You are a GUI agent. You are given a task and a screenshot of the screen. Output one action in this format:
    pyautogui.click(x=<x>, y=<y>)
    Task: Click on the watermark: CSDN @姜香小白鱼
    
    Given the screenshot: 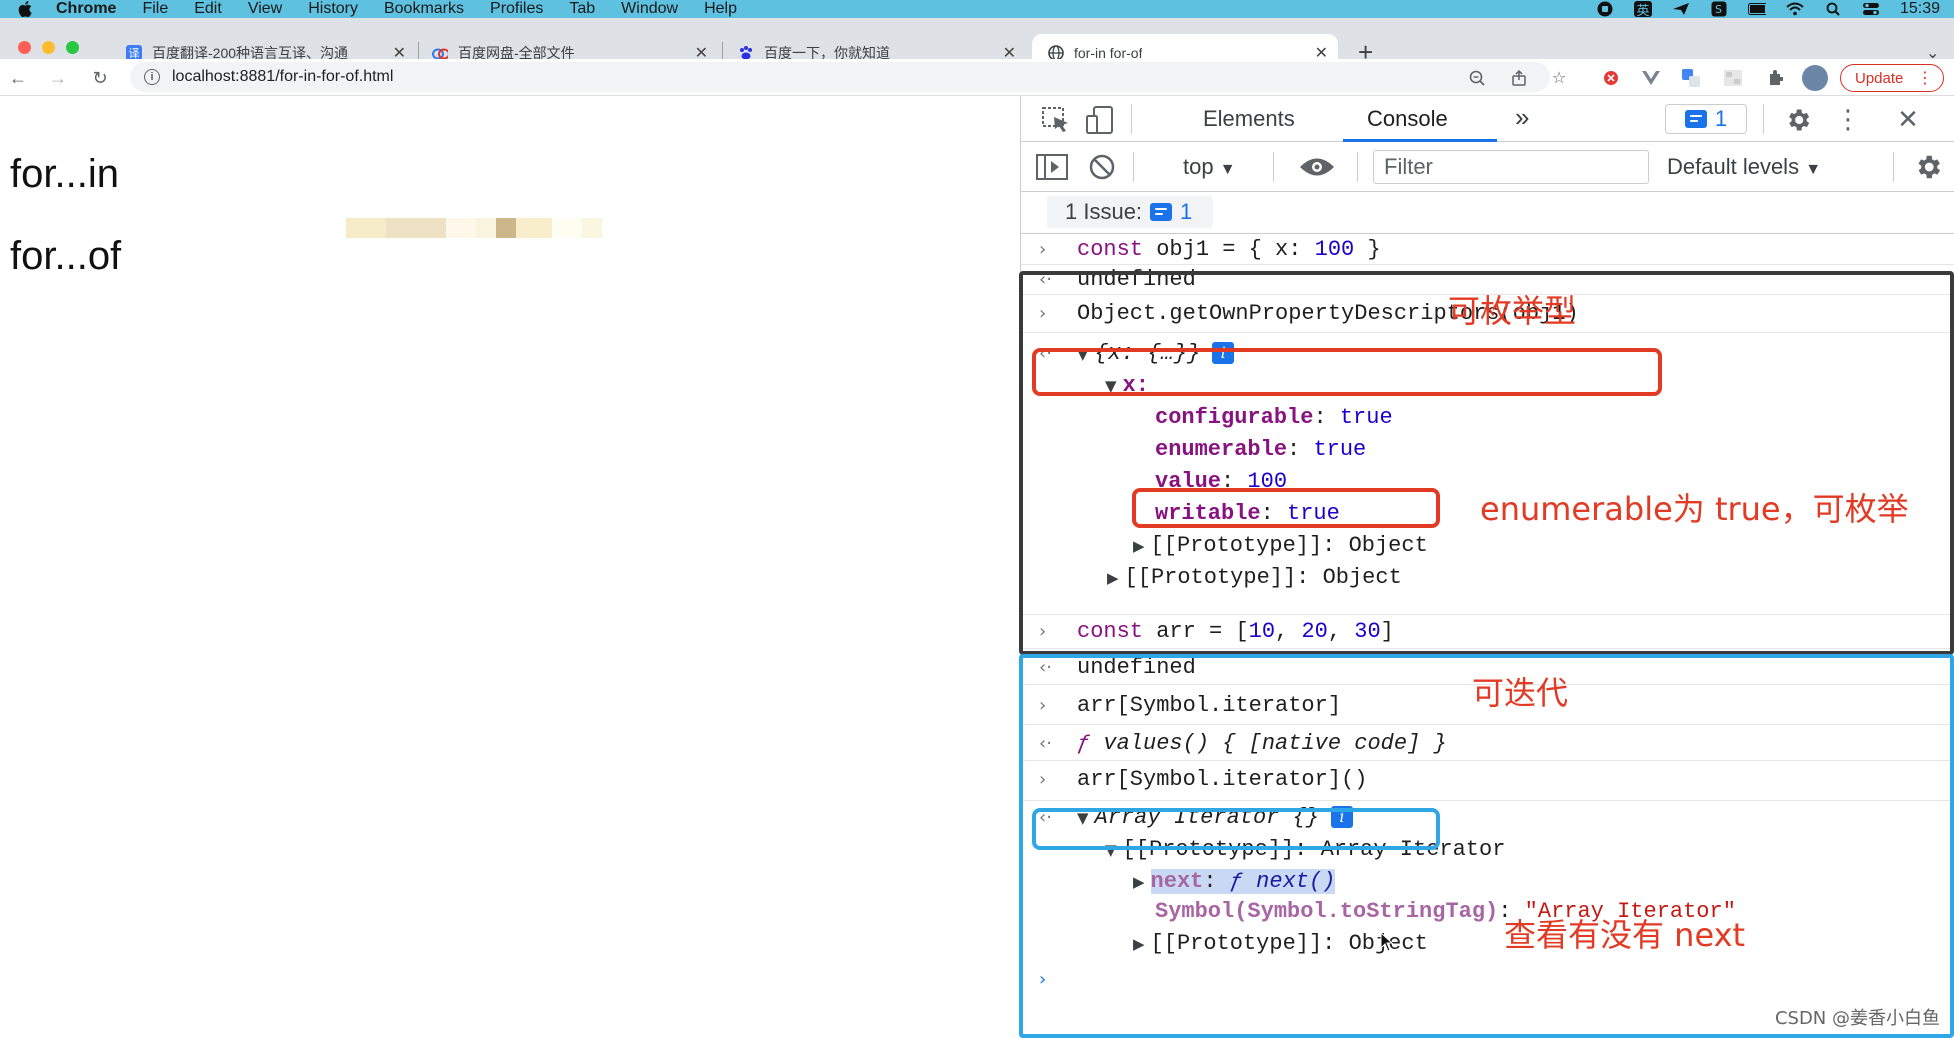 What is the action you would take?
    pyautogui.click(x=1857, y=1018)
    